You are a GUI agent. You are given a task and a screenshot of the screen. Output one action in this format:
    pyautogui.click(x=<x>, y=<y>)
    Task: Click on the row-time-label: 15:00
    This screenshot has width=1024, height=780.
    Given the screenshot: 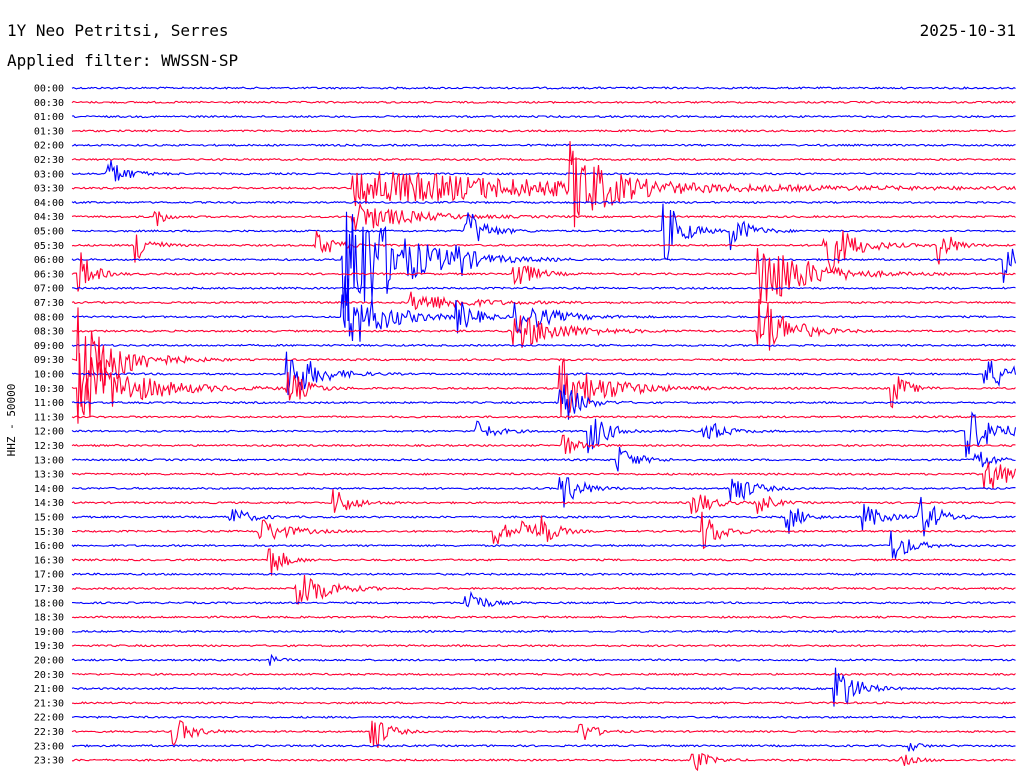 What is the action you would take?
    pyautogui.click(x=49, y=518)
    